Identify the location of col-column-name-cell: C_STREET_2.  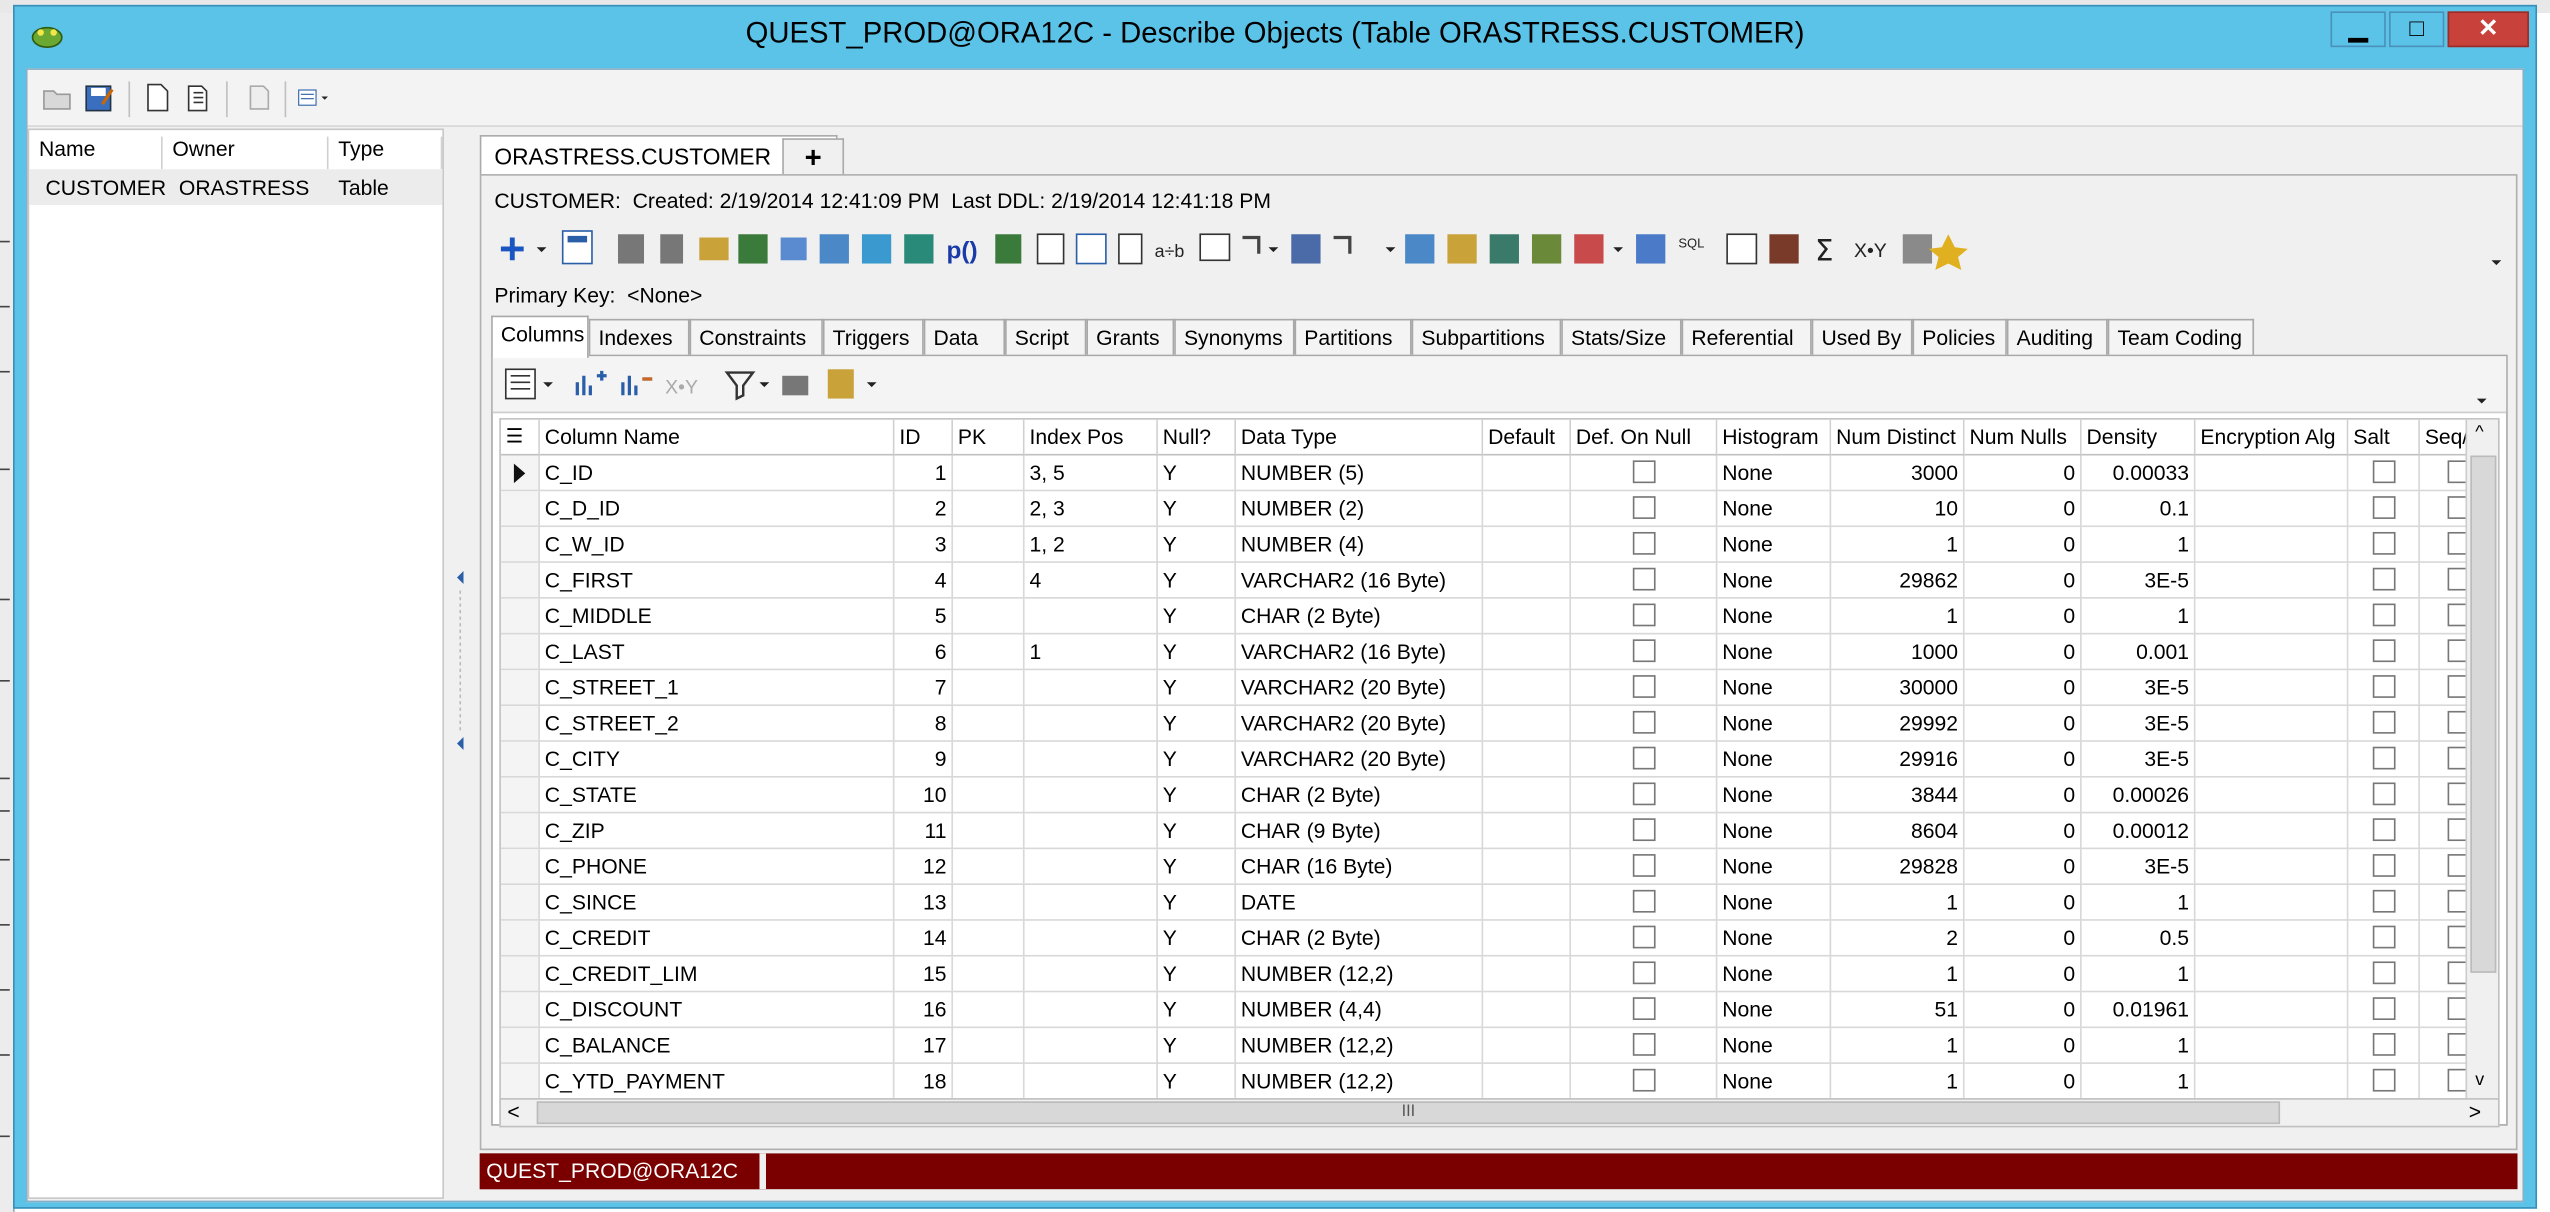
(717, 724).